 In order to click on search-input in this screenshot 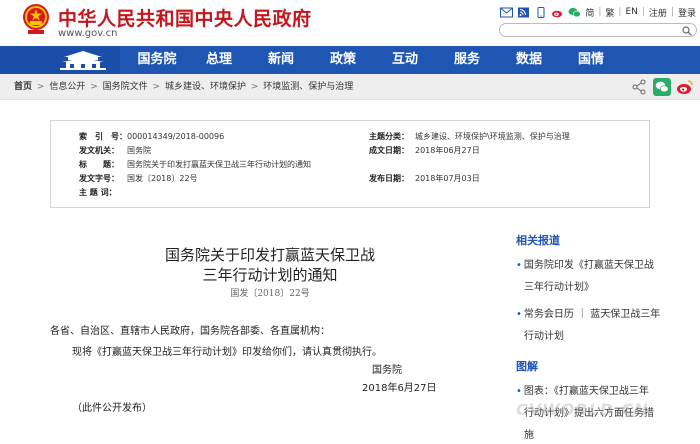, I will do `click(591, 30)`.